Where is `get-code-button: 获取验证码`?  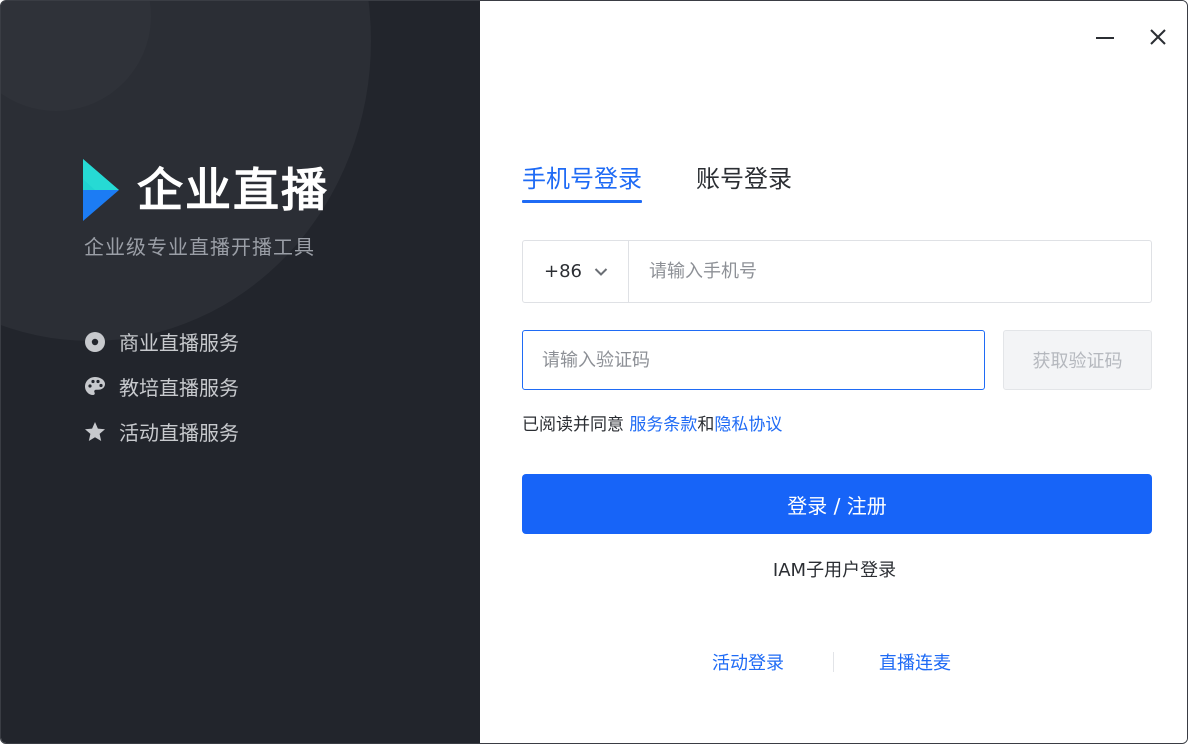 get-code-button: 获取验证码 is located at coordinates (1077, 360).